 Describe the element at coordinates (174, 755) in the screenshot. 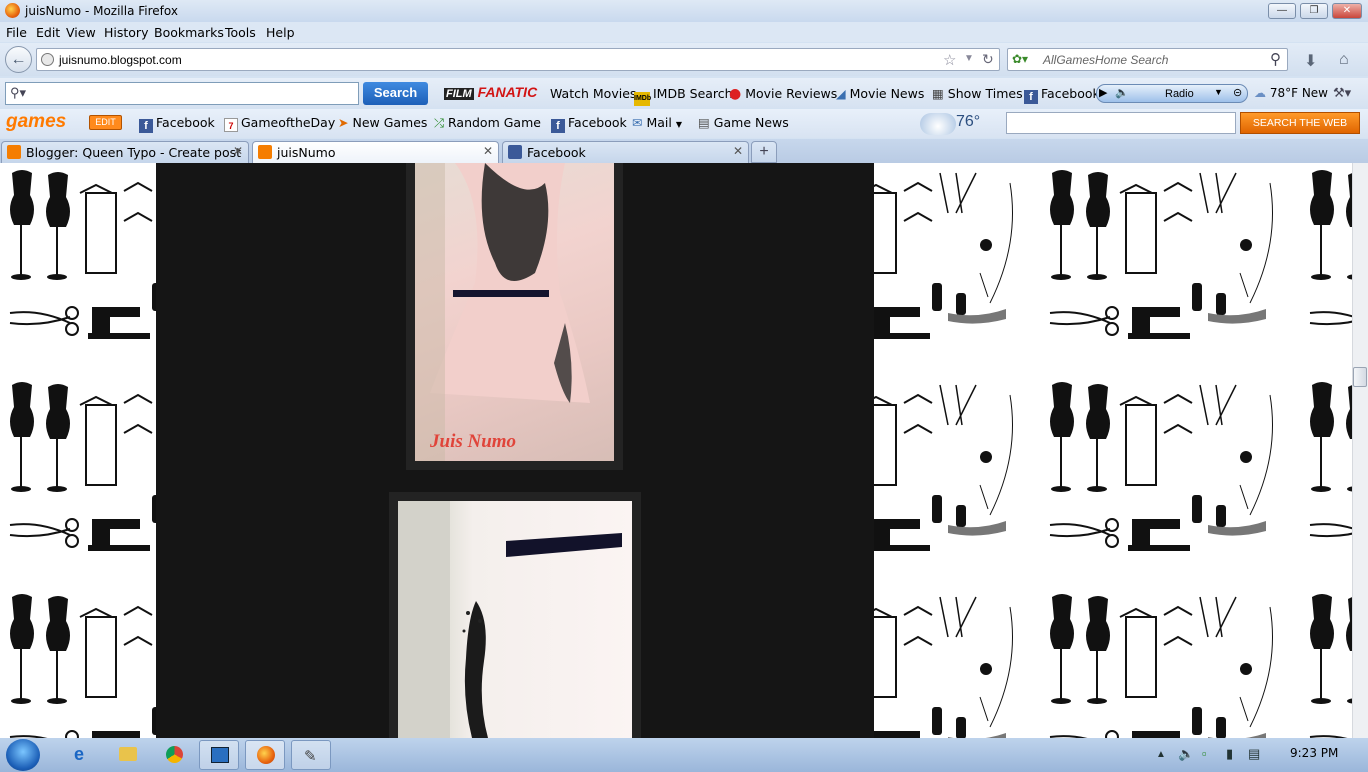

I see `chrome-icon` at that location.